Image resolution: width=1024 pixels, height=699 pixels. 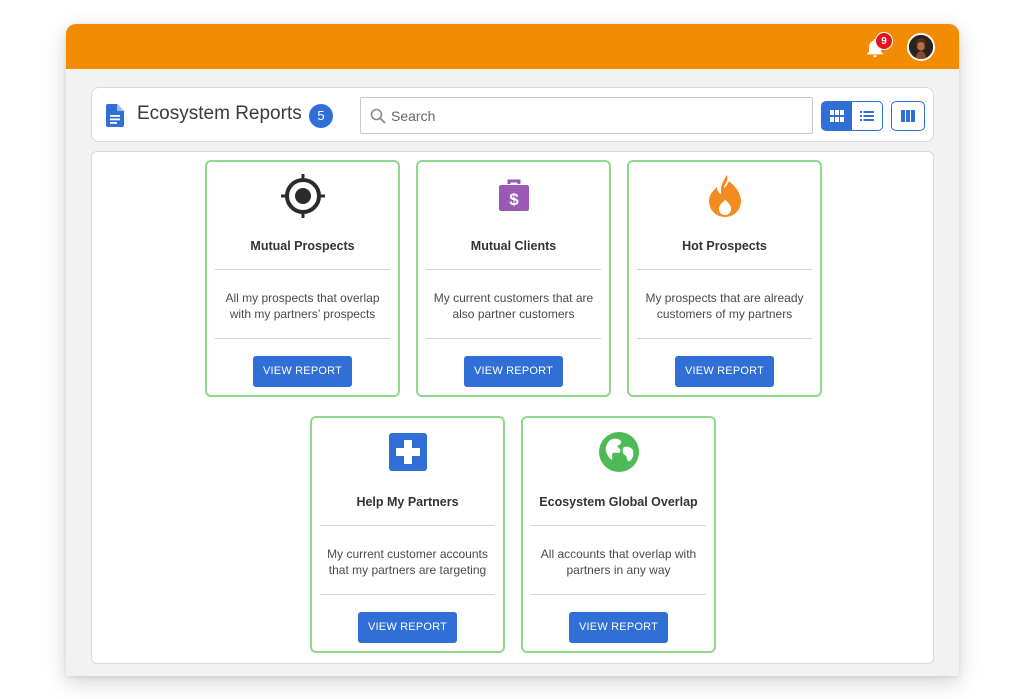 What do you see at coordinates (921, 47) in the screenshot?
I see `user-avatar` at bounding box center [921, 47].